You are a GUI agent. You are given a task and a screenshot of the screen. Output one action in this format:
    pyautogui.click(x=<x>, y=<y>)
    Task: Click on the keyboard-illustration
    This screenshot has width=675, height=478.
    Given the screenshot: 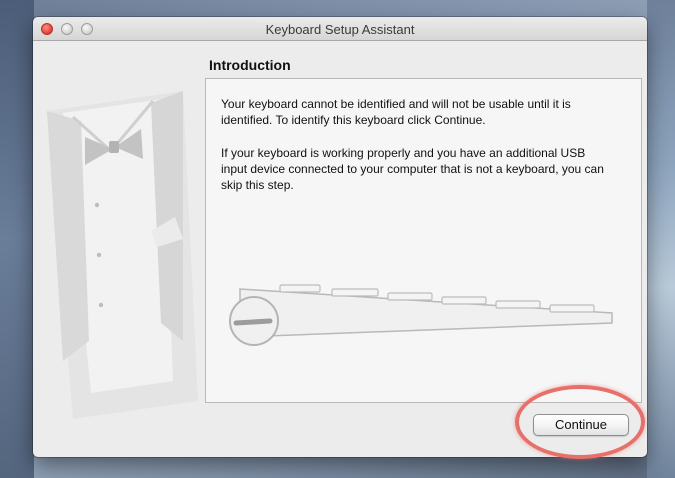 What is the action you would take?
    pyautogui.click(x=421, y=315)
    